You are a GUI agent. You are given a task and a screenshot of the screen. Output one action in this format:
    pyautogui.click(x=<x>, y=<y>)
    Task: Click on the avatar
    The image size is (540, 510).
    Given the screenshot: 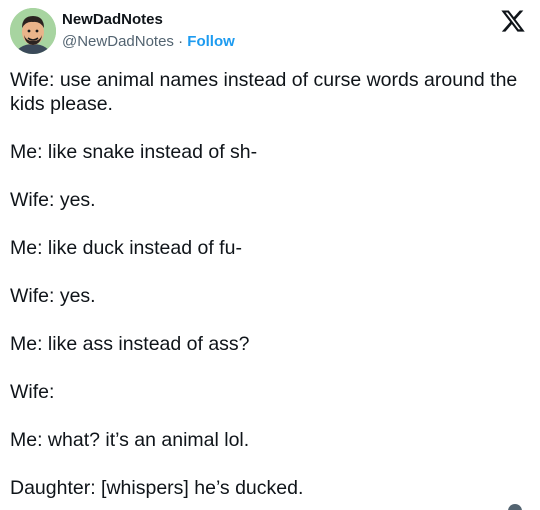 What is the action you would take?
    pyautogui.click(x=33, y=31)
    